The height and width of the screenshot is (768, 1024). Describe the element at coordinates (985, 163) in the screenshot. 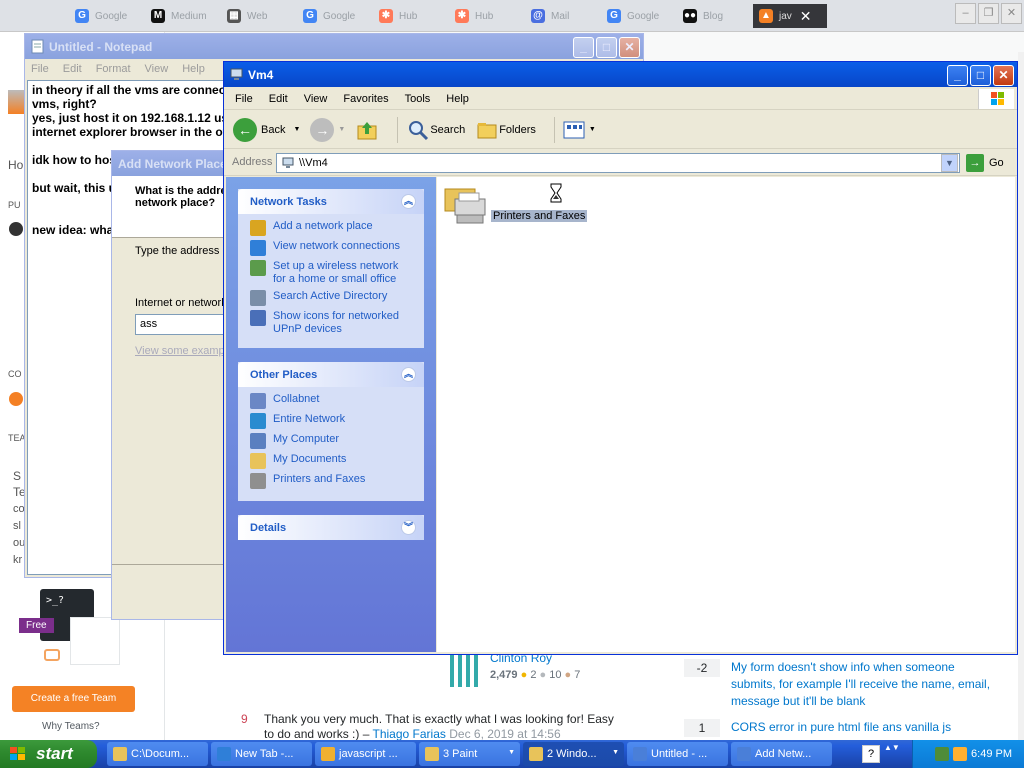

I see `go-button: → Go` at that location.